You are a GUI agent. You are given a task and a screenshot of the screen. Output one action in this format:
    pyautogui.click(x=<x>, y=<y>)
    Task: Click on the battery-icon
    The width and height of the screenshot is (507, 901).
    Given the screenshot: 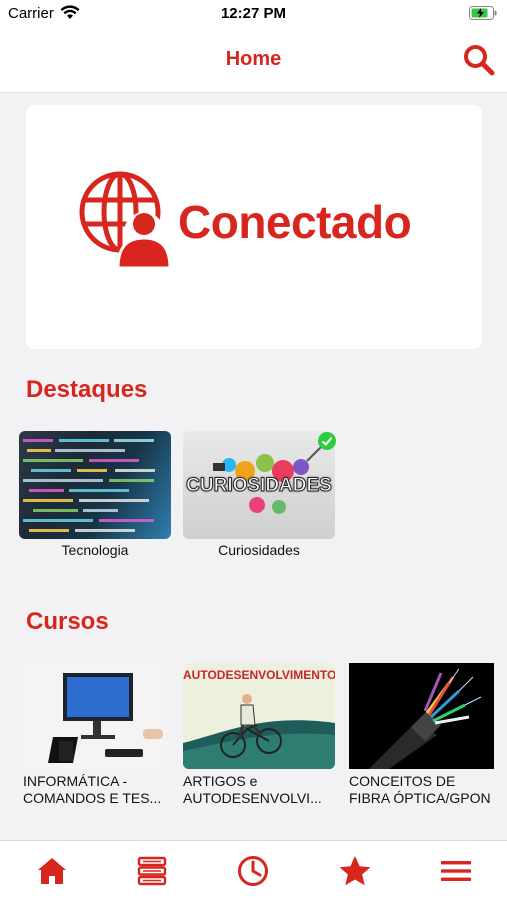 What is the action you would take?
    pyautogui.click(x=483, y=13)
    